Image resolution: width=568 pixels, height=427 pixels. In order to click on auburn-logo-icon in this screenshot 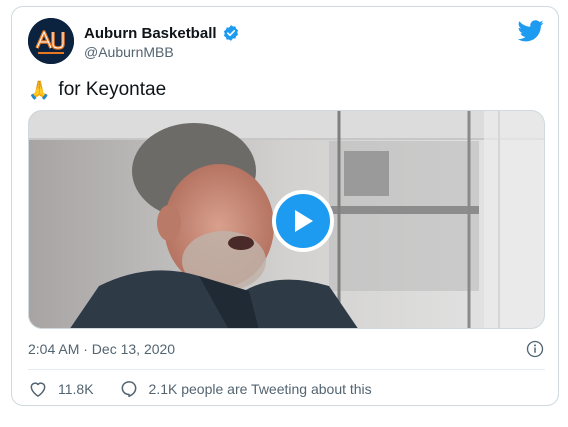, I will do `click(51, 41)`.